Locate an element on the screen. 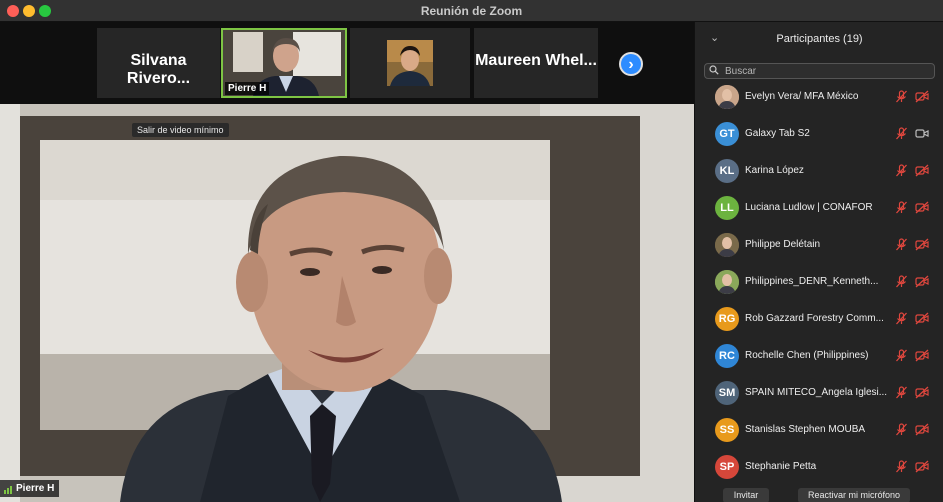 This screenshot has width=943, height=502. avatar-initials: SS is located at coordinates (727, 430).